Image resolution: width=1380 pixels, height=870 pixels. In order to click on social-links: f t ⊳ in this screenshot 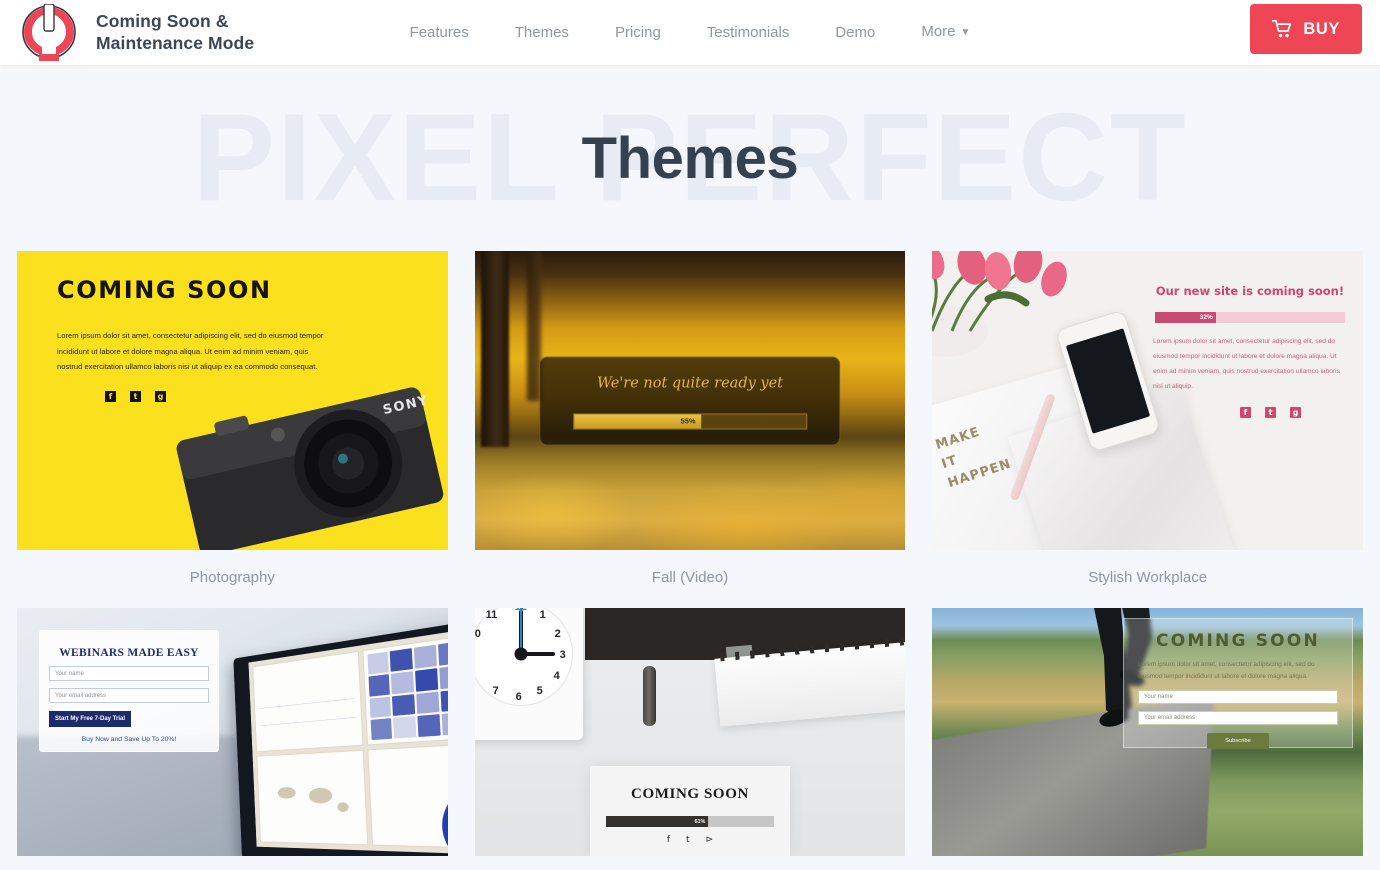, I will do `click(690, 840)`.